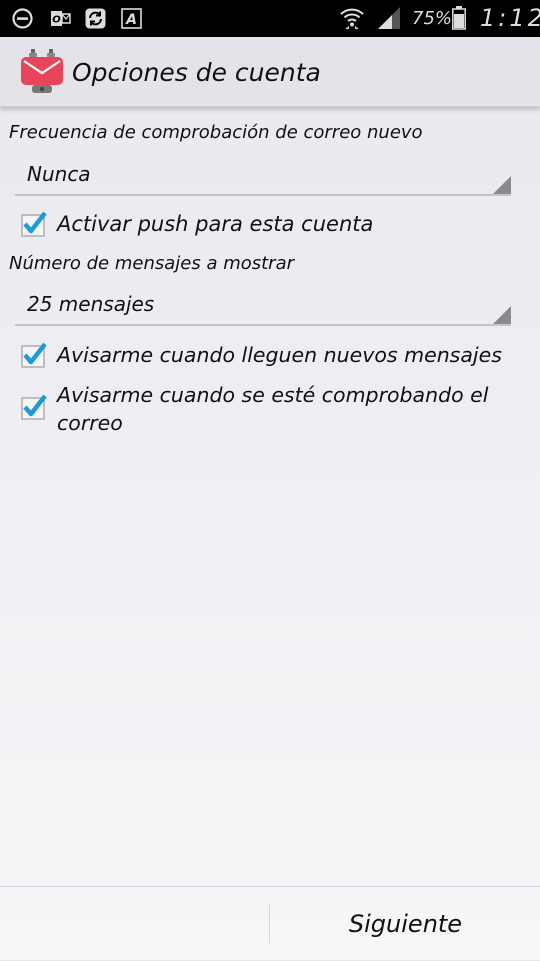 The height and width of the screenshot is (961, 540). What do you see at coordinates (42, 72) in the screenshot?
I see `k9-mail-app-icon` at bounding box center [42, 72].